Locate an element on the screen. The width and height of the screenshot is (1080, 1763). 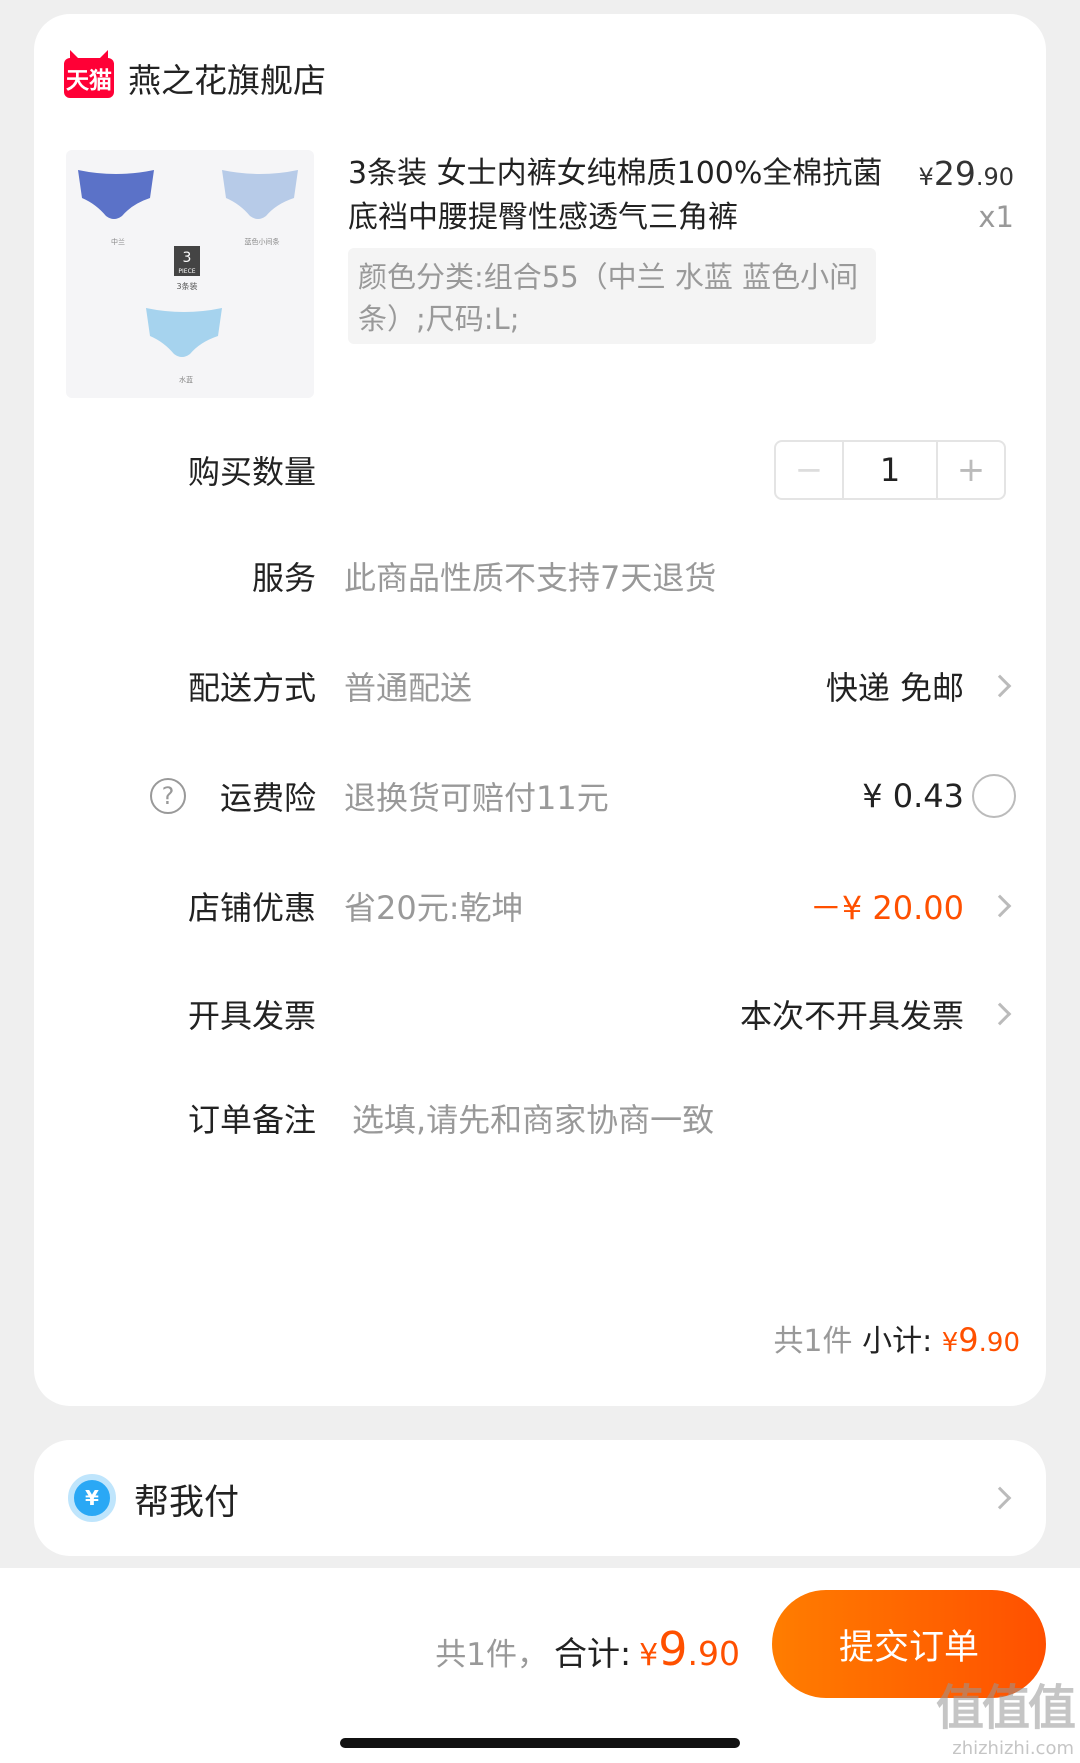
total-dec: .90 is located at coordinates (713, 1653).